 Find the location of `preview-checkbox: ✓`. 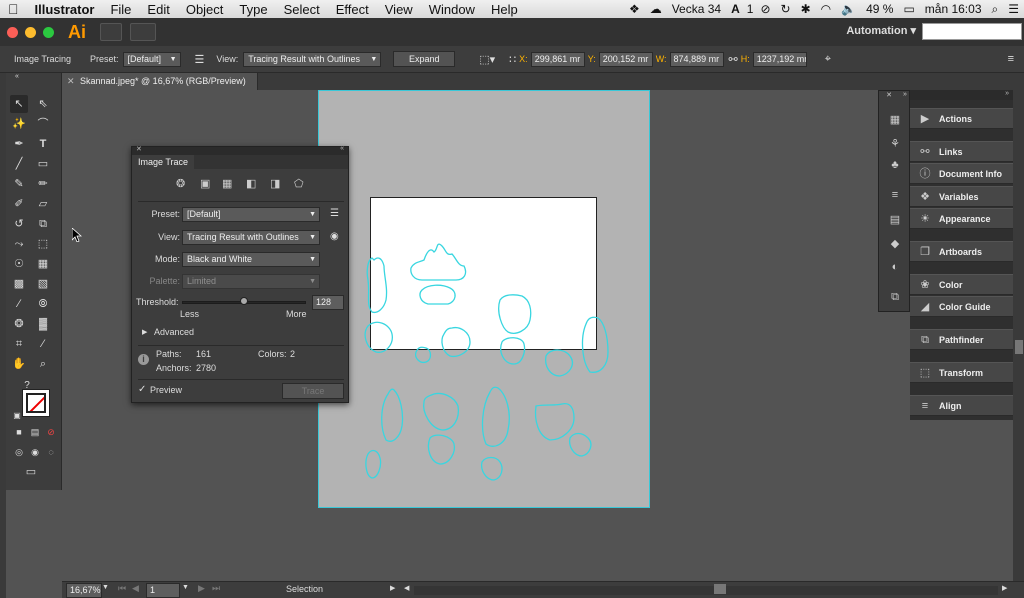

preview-checkbox: ✓ is located at coordinates (142, 389).